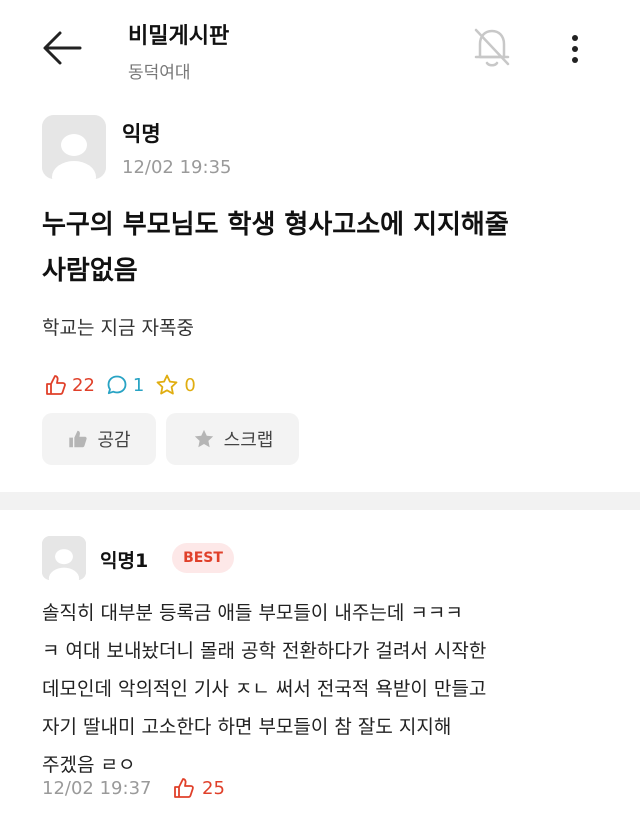 Image resolution: width=640 pixels, height=818 pixels. I want to click on back-arrow-icon, so click(62, 48).